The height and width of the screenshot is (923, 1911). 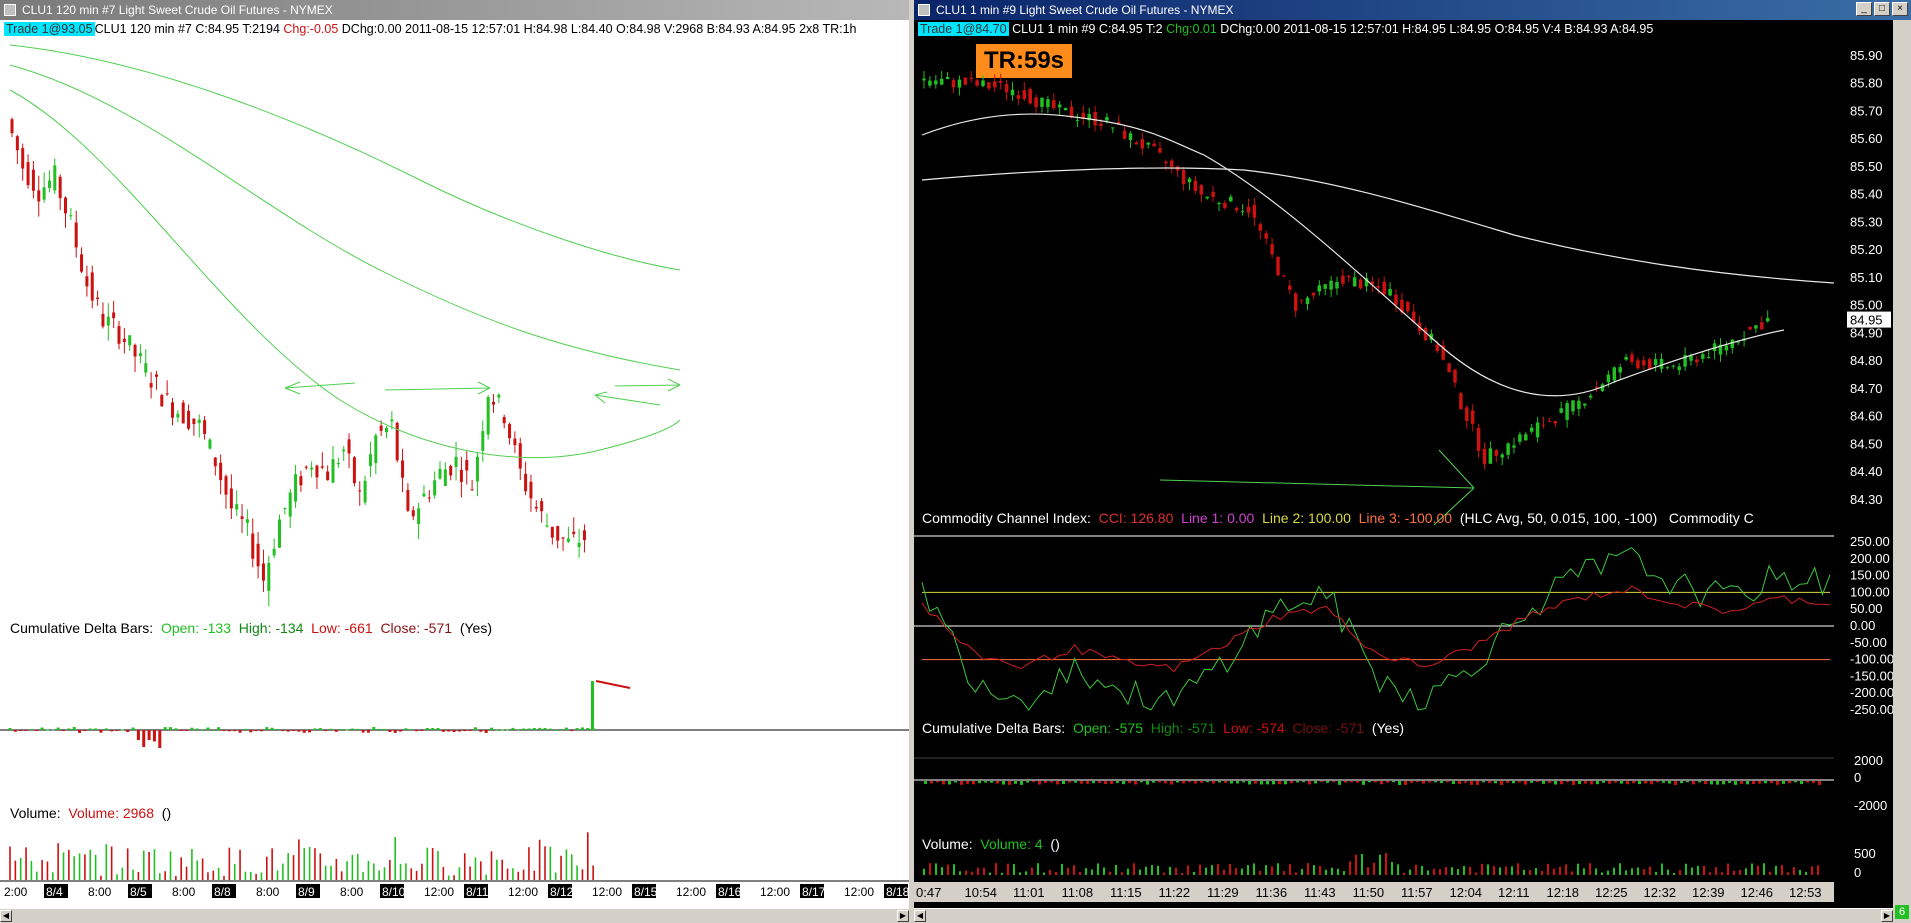 What do you see at coordinates (1866, 499) in the screenshot?
I see `price-tick-label: 84.30` at bounding box center [1866, 499].